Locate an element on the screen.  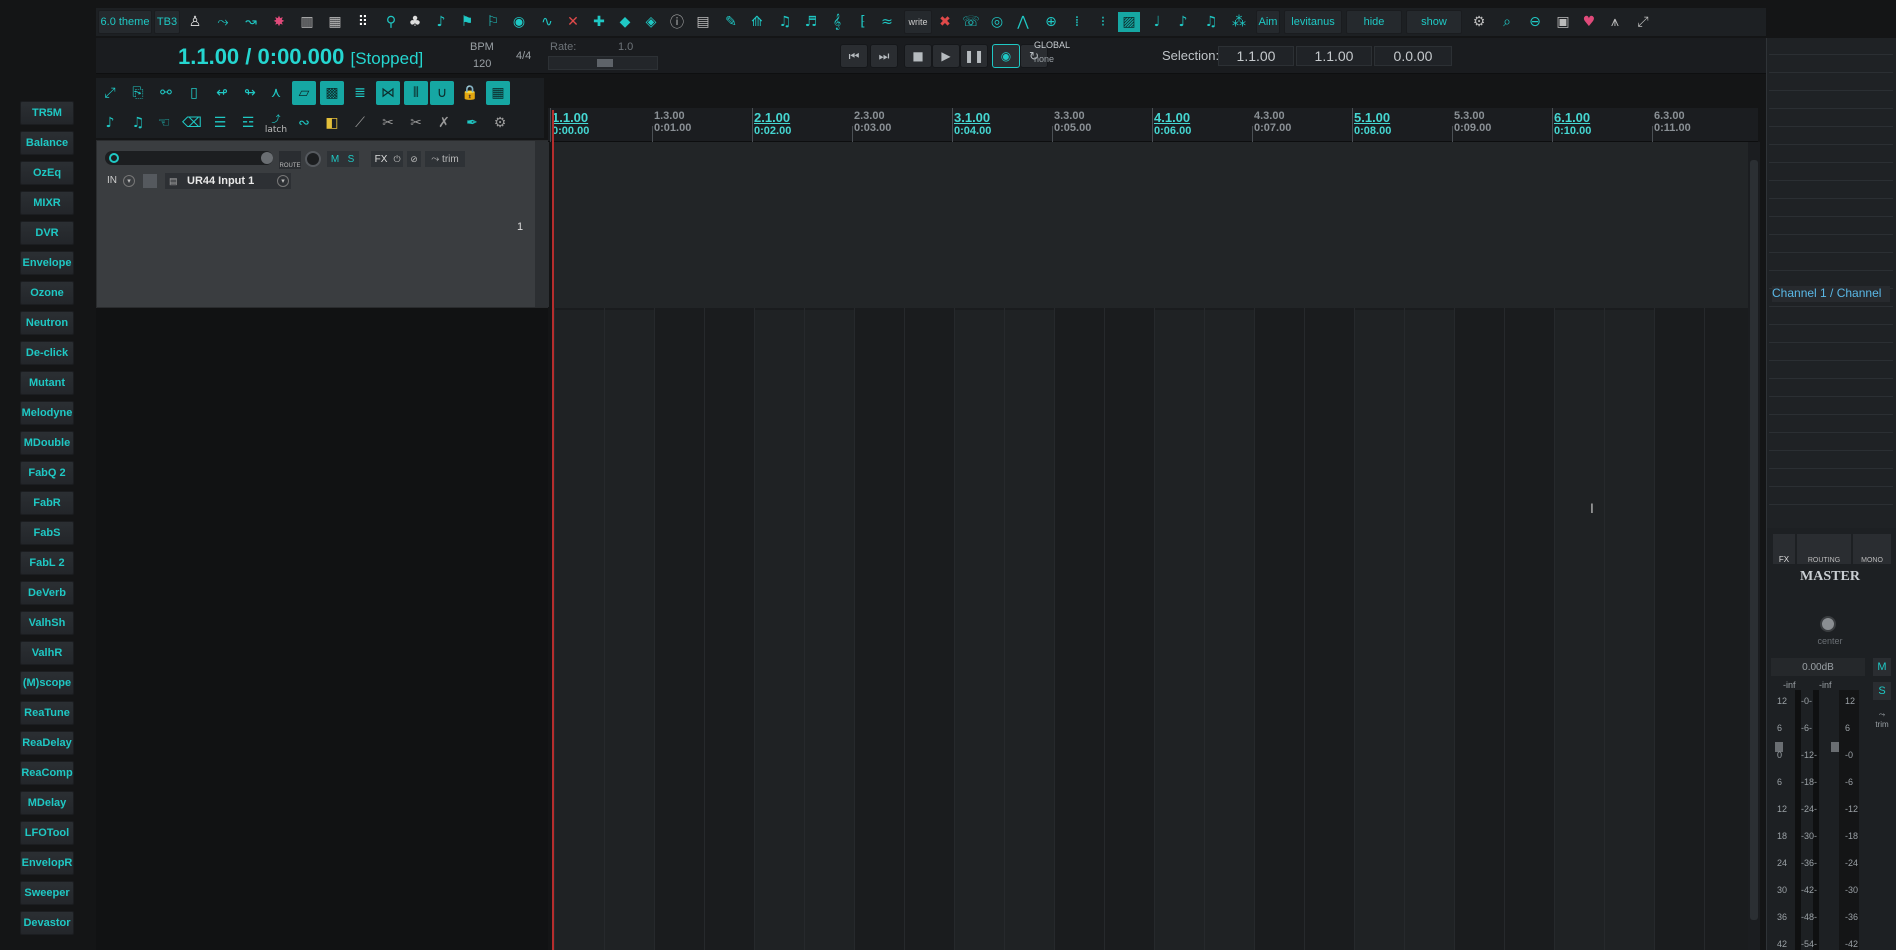
plugin-button: (M)scope is located at coordinates (47, 683).